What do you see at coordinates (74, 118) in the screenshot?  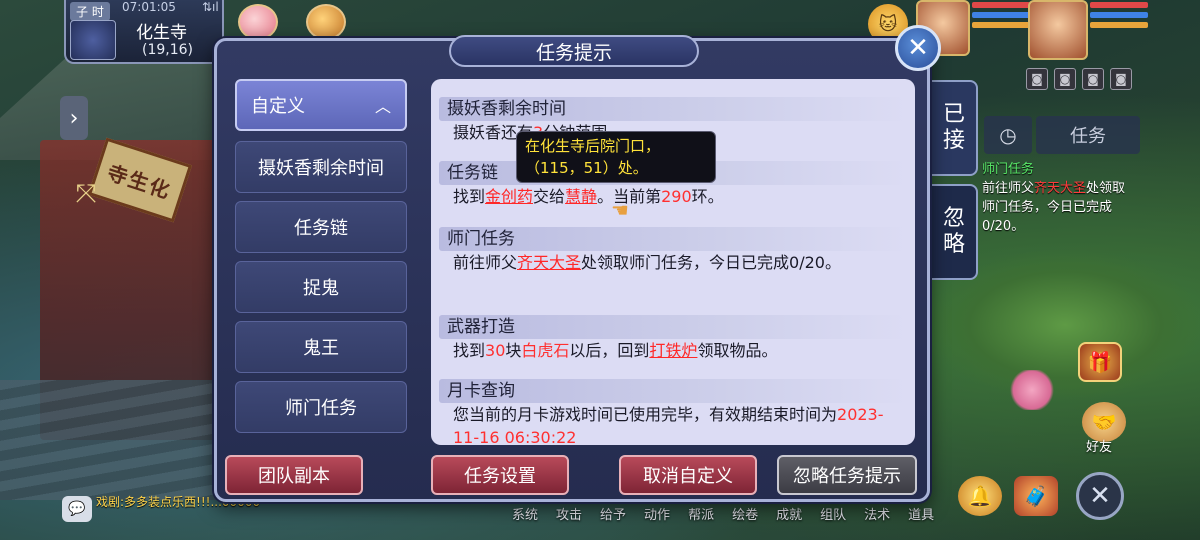 I see `expand-arrow-icon: ›` at bounding box center [74, 118].